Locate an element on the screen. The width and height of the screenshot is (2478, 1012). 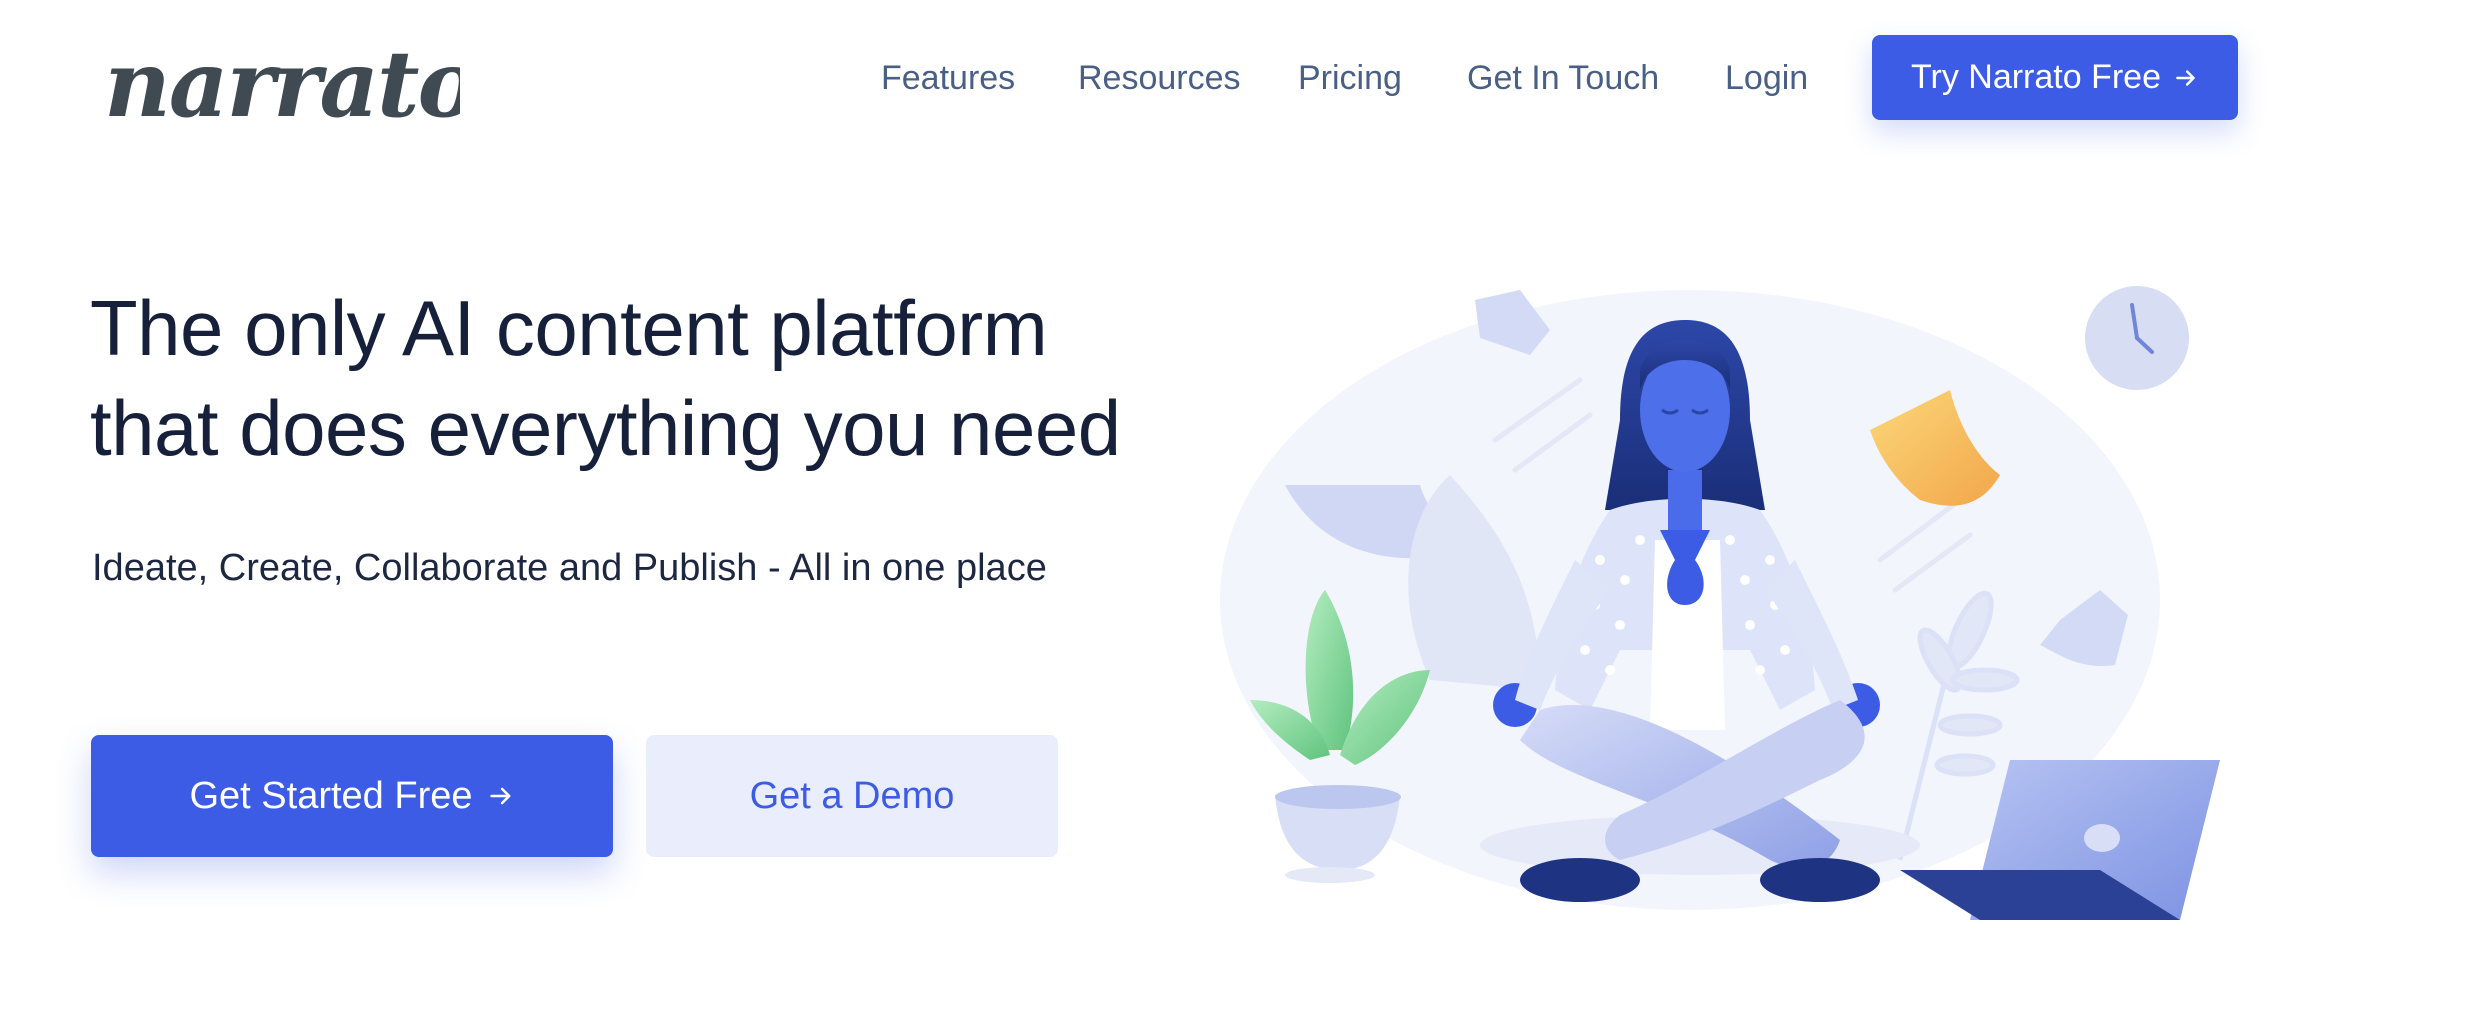
nav-link-resources: Resources is located at coordinates (1159, 78).